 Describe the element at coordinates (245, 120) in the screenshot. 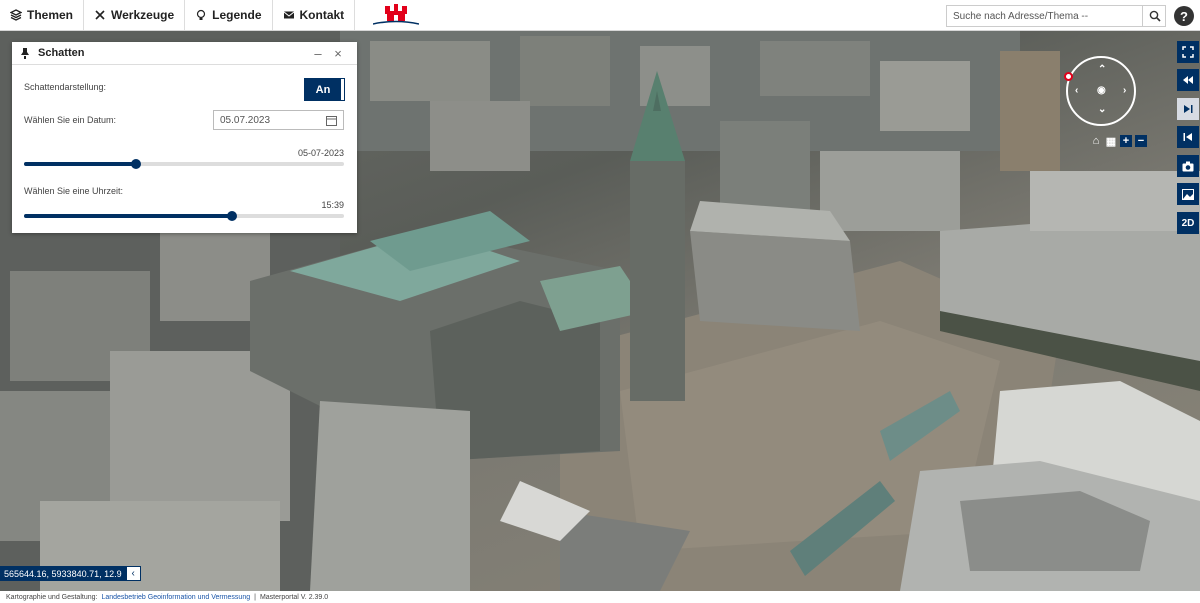

I see `date-field-value: 05.07.2023` at that location.